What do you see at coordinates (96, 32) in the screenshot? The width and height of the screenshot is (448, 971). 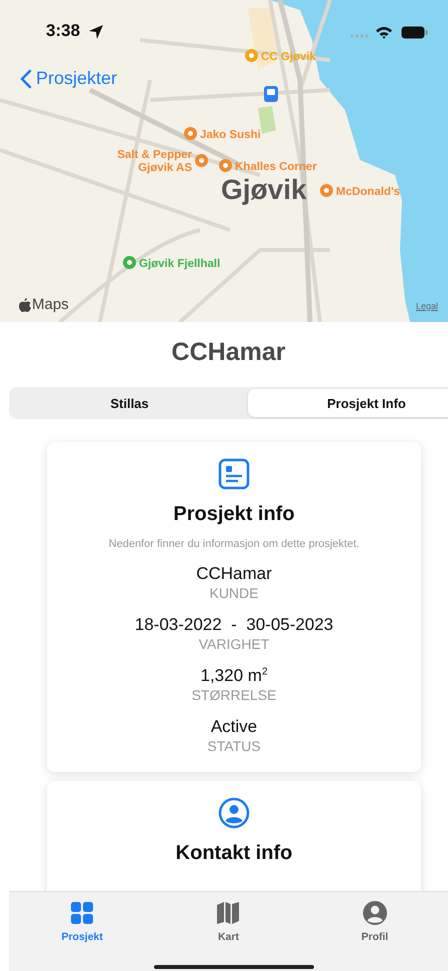 I see `location-arrow-icon` at bounding box center [96, 32].